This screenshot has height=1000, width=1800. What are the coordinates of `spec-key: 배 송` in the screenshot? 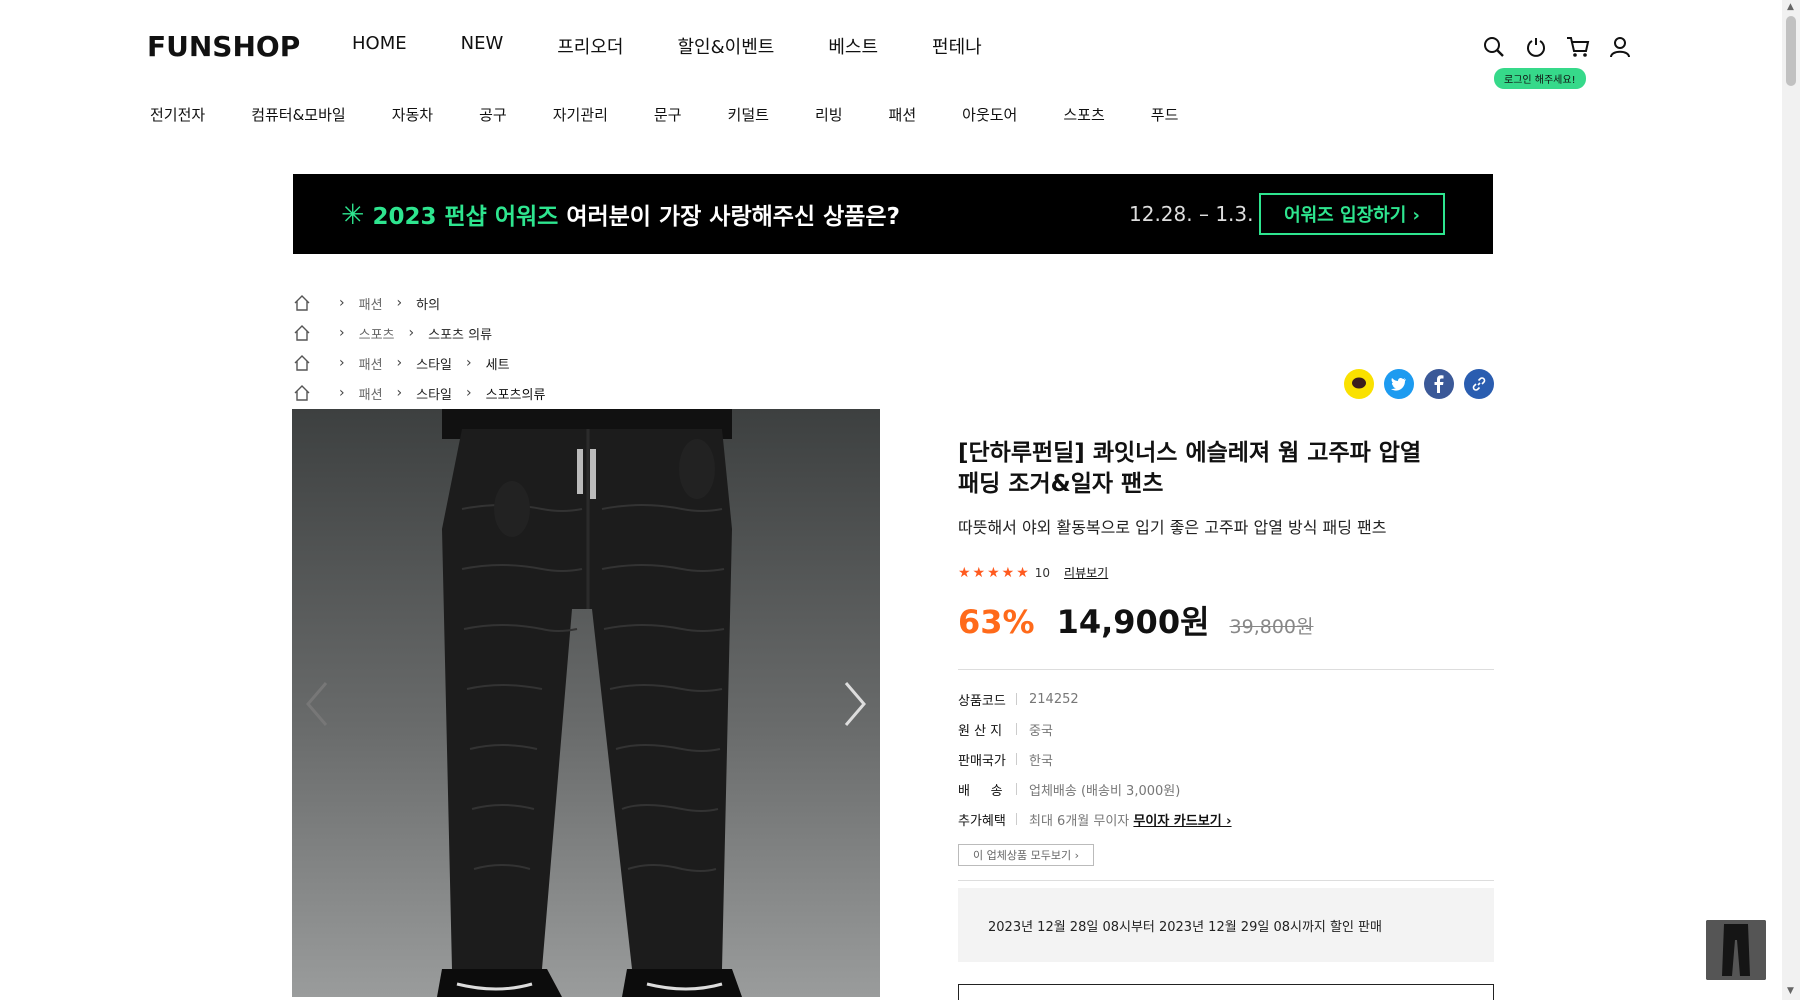 It's located at (980, 791).